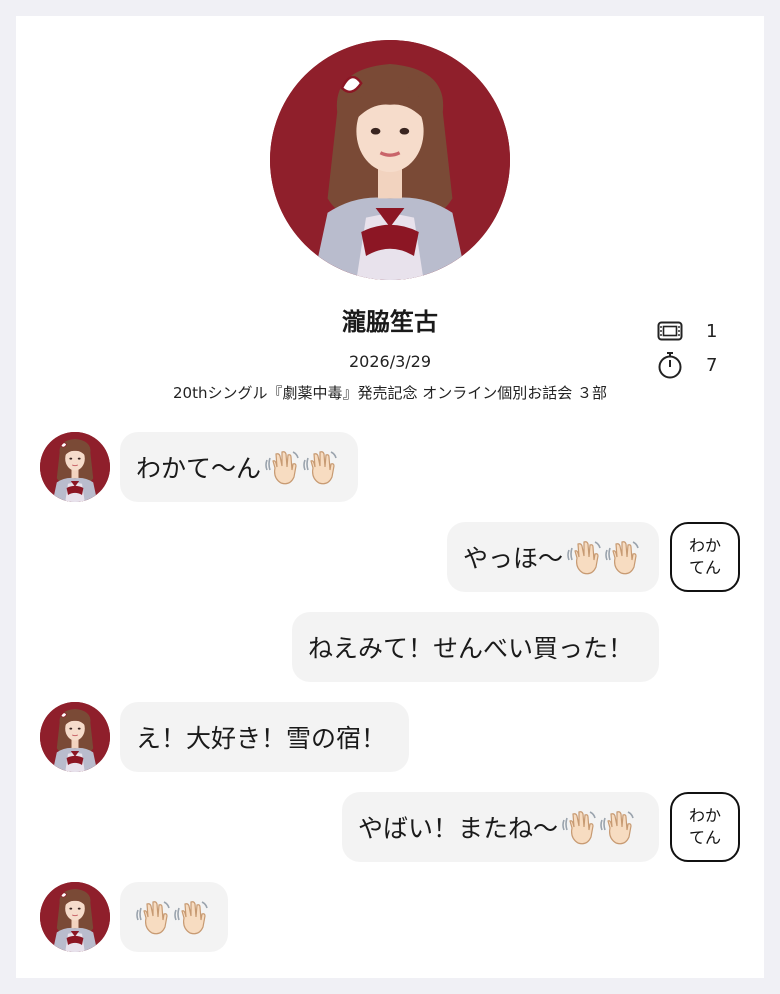 The width and height of the screenshot is (780, 994). I want to click on message-text: やっほ〜, so click(513, 558).